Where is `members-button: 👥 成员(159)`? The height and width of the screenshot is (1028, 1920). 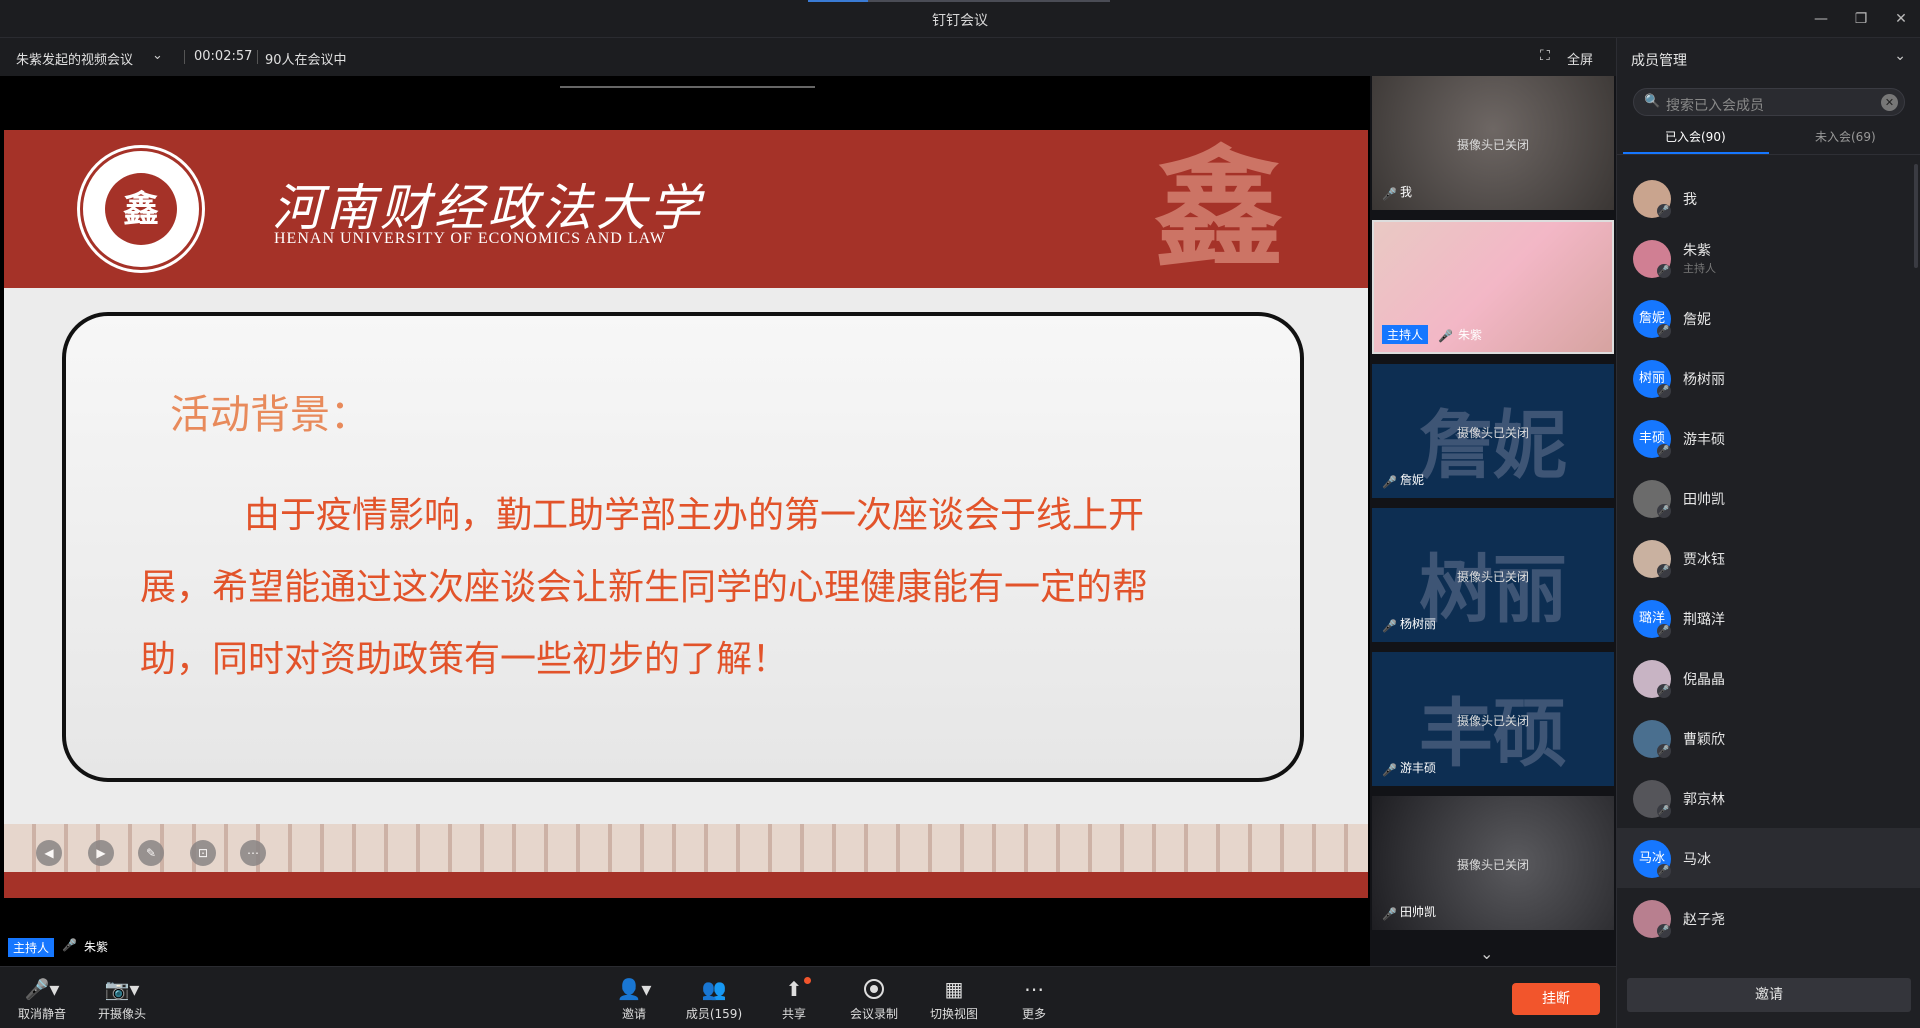 members-button: 👥 成员(159) is located at coordinates (714, 999).